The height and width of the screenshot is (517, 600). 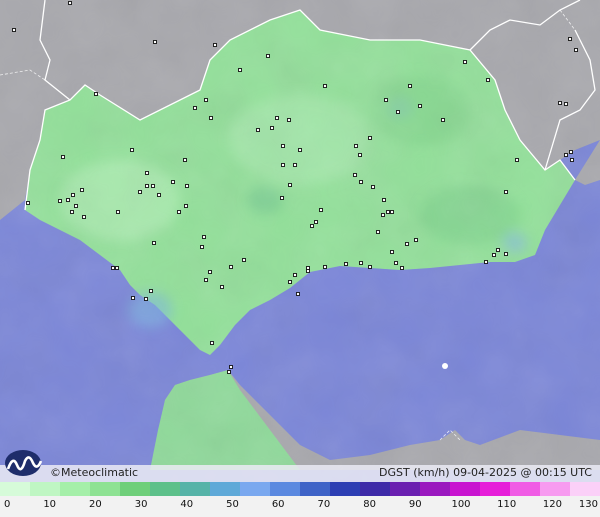 What do you see at coordinates (232, 504) in the screenshot?
I see `scale-tick-label: 50` at bounding box center [232, 504].